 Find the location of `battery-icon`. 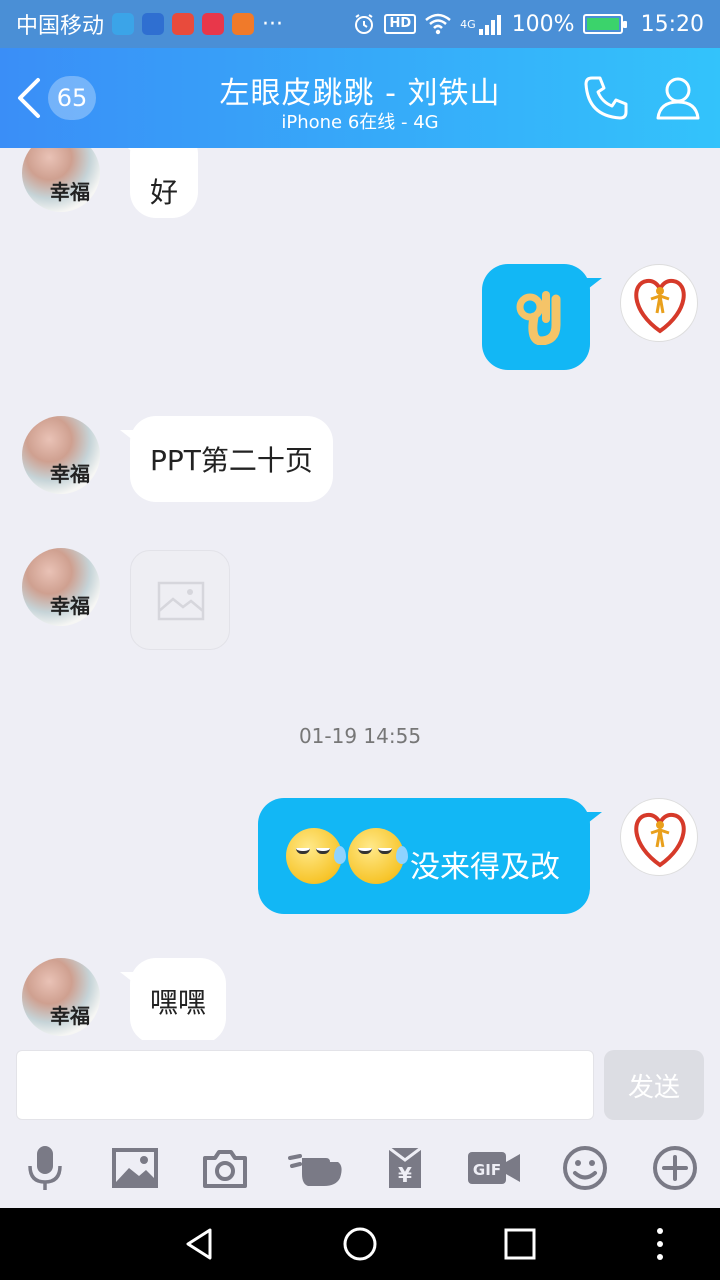

battery-icon is located at coordinates (604, 24).